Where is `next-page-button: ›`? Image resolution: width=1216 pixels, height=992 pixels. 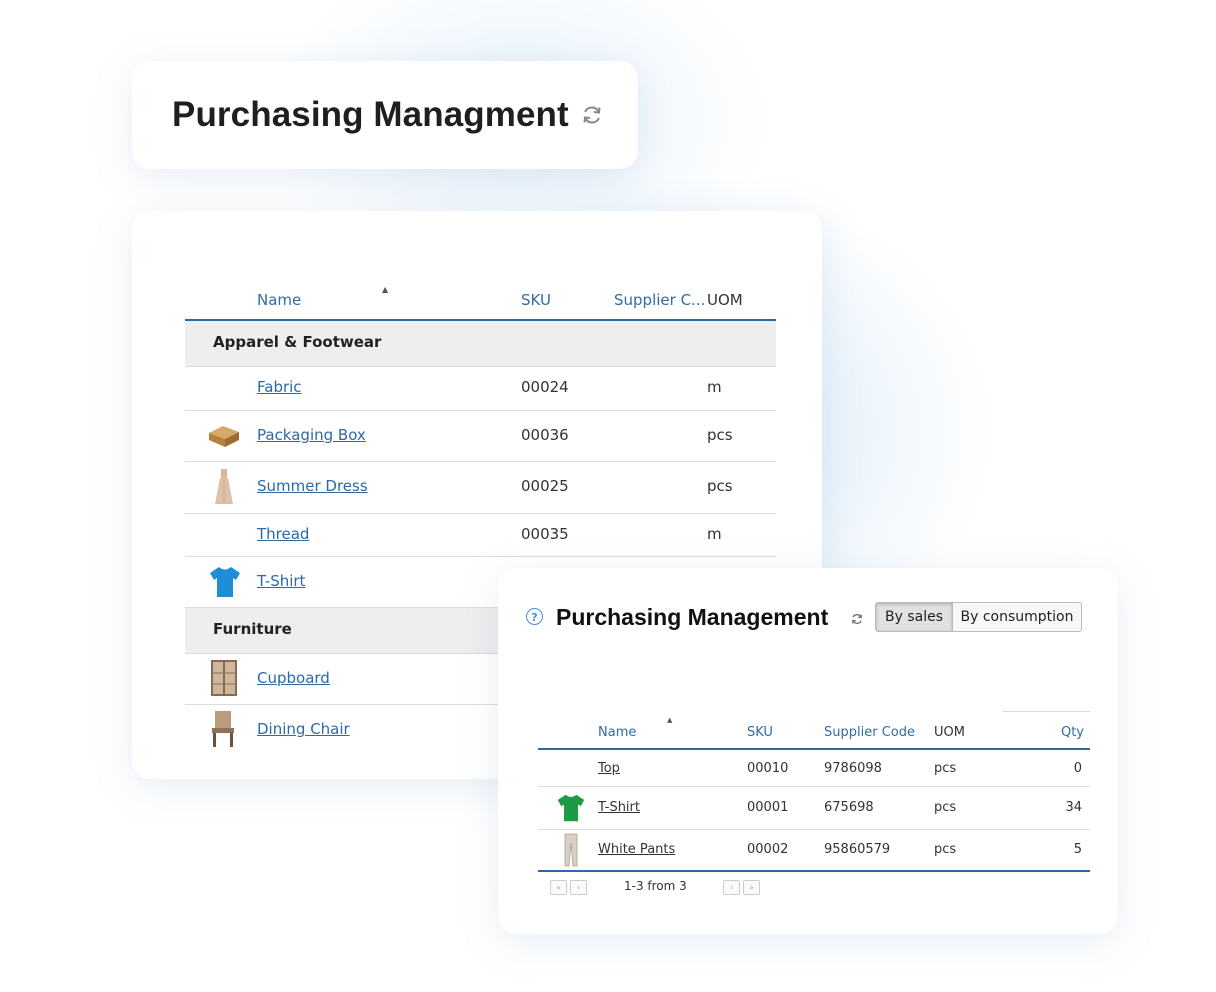 next-page-button: › is located at coordinates (731, 887).